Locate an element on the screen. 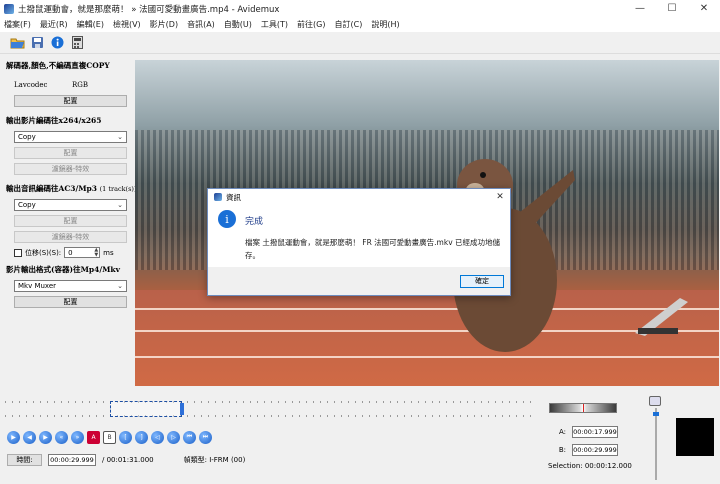 The height and width of the screenshot is (484, 720). shift-value: 0 is located at coordinates (70, 252).